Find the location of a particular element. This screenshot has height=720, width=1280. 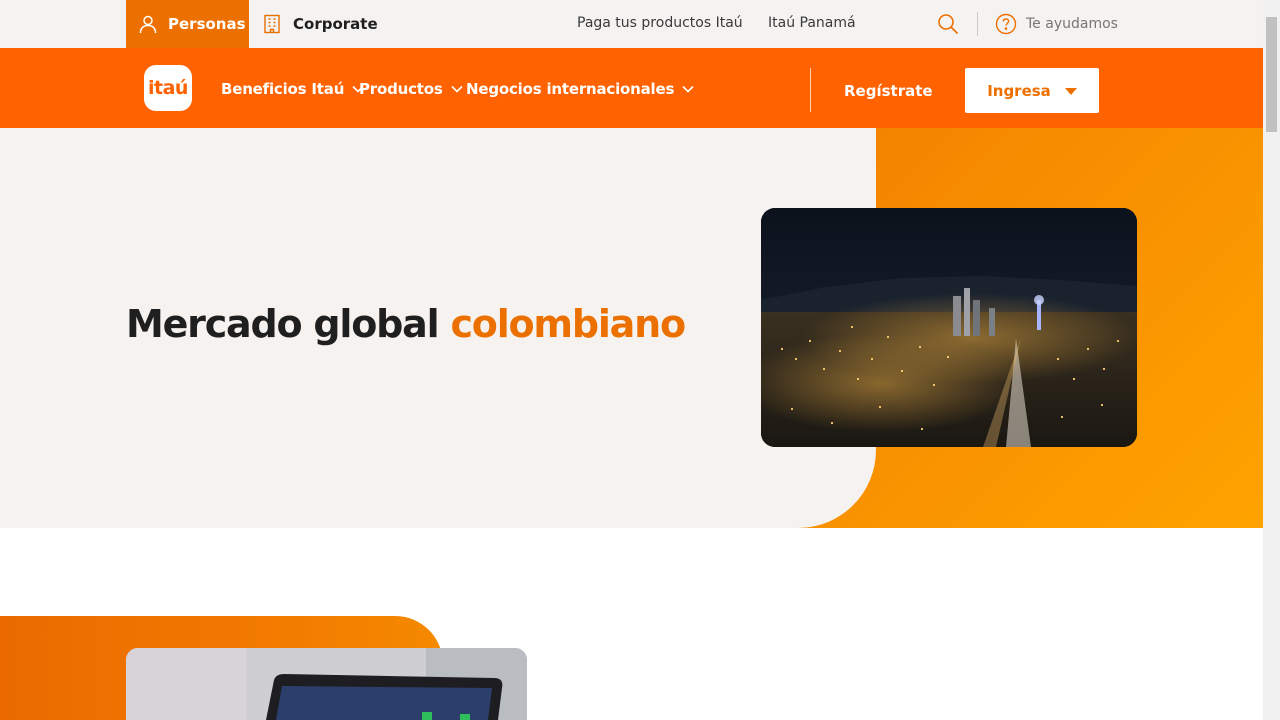

scrollbar-thumb is located at coordinates (1271, 74).